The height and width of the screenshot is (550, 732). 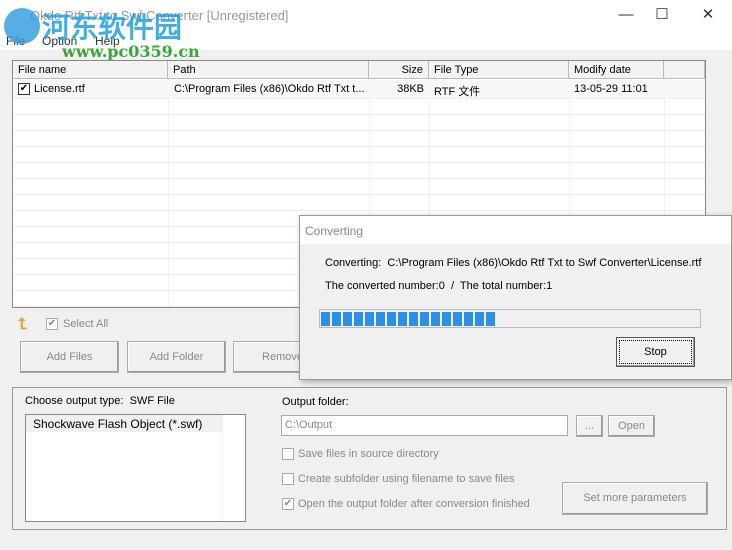 What do you see at coordinates (69, 357) in the screenshot?
I see `add-files-button: Add Files` at bounding box center [69, 357].